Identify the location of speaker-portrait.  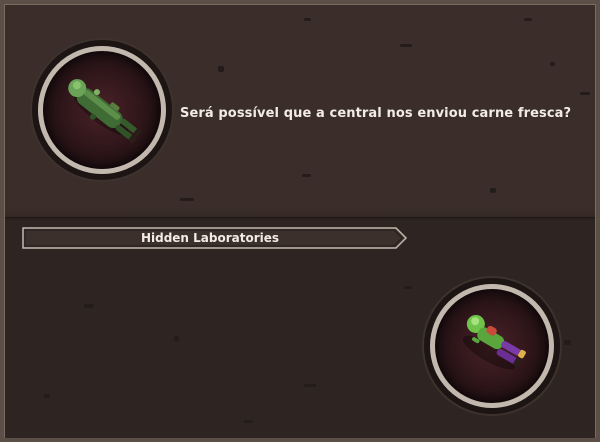
(102, 110).